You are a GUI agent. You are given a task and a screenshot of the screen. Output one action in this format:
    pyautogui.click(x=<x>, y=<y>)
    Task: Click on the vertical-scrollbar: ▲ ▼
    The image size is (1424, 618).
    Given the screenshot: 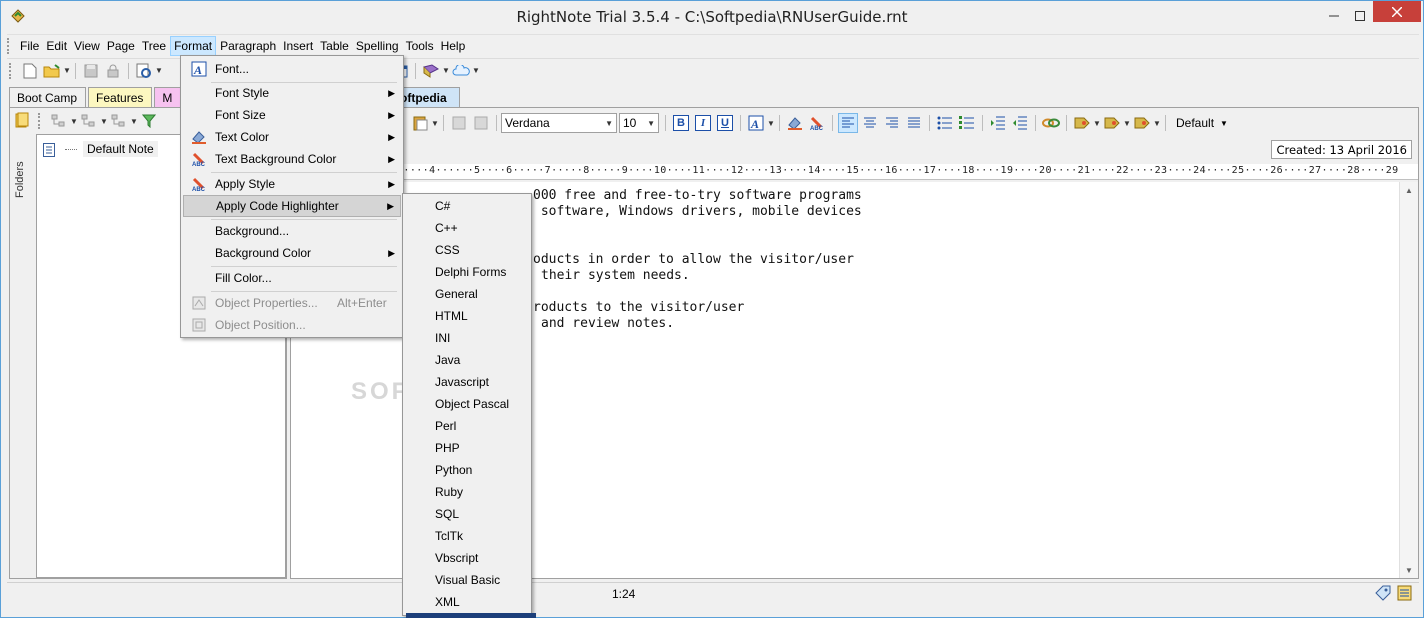 What is the action you would take?
    pyautogui.click(x=1408, y=380)
    